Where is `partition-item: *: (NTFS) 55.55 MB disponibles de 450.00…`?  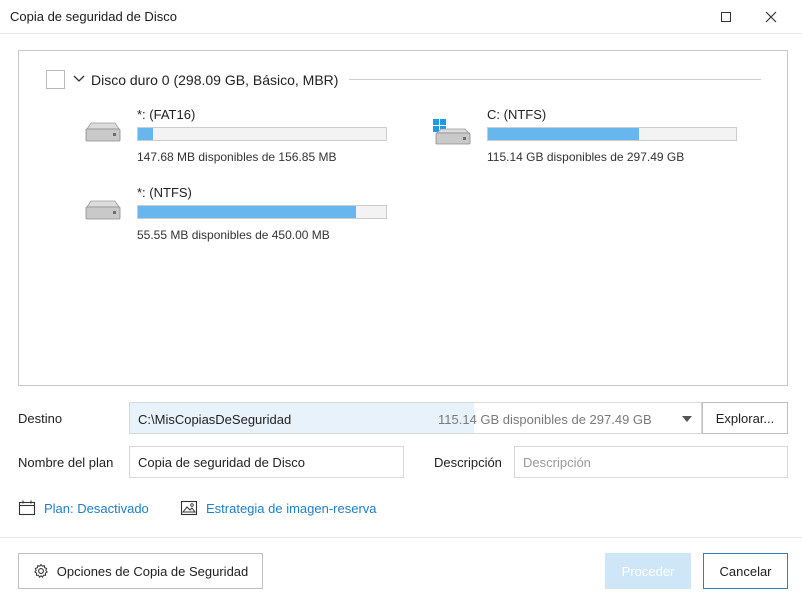 partition-item: *: (NTFS) 55.55 MB disponibles de 450.00… is located at coordinates (235, 215).